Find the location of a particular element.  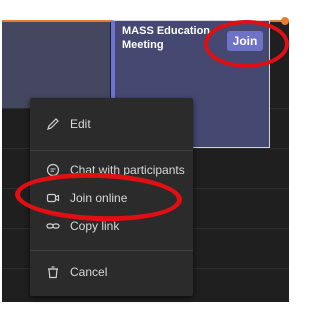

current-time-dot is located at coordinates (285, 21).